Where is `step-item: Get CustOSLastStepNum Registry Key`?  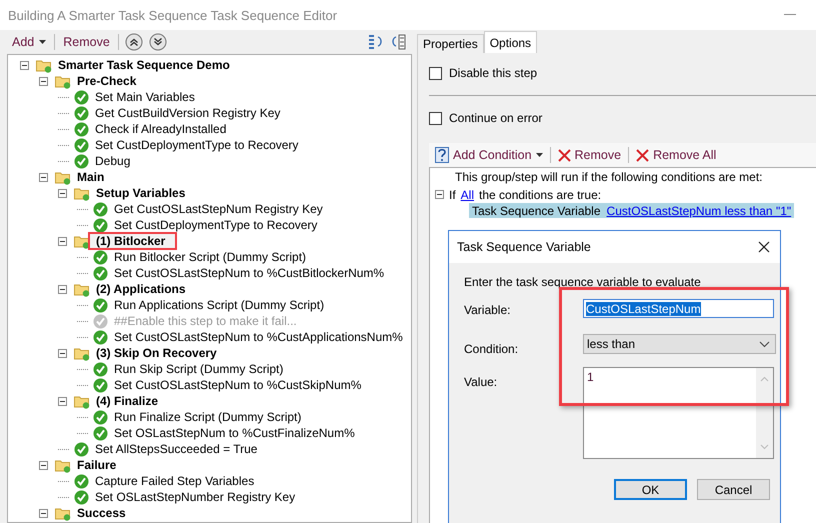
step-item: Get CustOSLastStepNum Registry Key is located at coordinates (218, 209).